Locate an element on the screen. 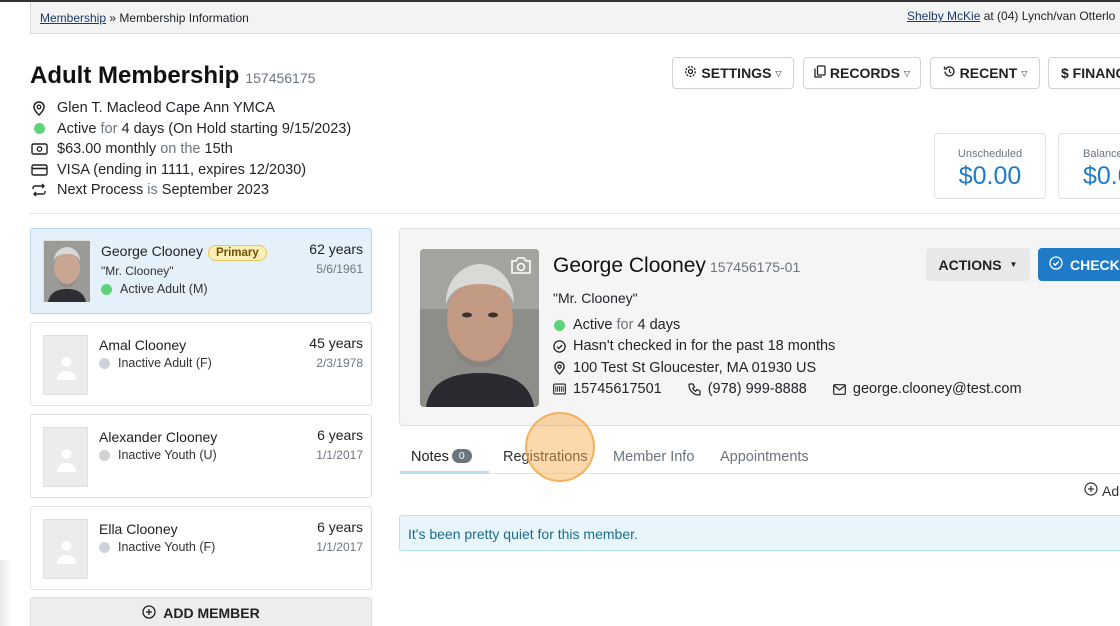 This screenshot has width=1120, height=626. add-note-button: Ad is located at coordinates (1101, 490).